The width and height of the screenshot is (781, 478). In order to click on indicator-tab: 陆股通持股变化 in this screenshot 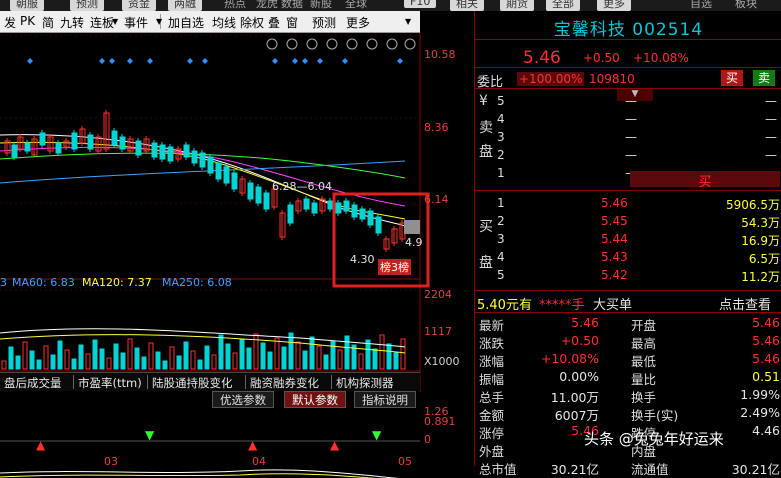, I will do `click(192, 383)`.